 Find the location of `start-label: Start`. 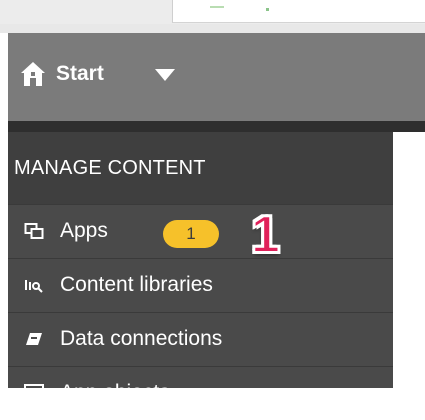

start-label: Start is located at coordinates (80, 73).